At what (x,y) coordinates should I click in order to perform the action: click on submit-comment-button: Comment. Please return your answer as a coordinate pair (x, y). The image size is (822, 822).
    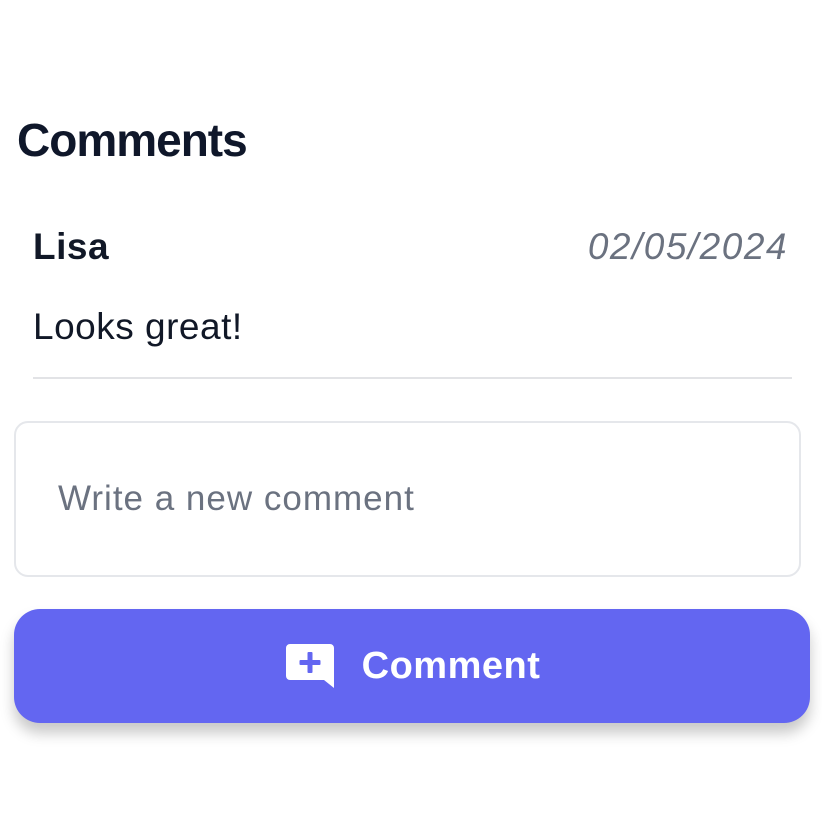
    Looking at the image, I should click on (412, 666).